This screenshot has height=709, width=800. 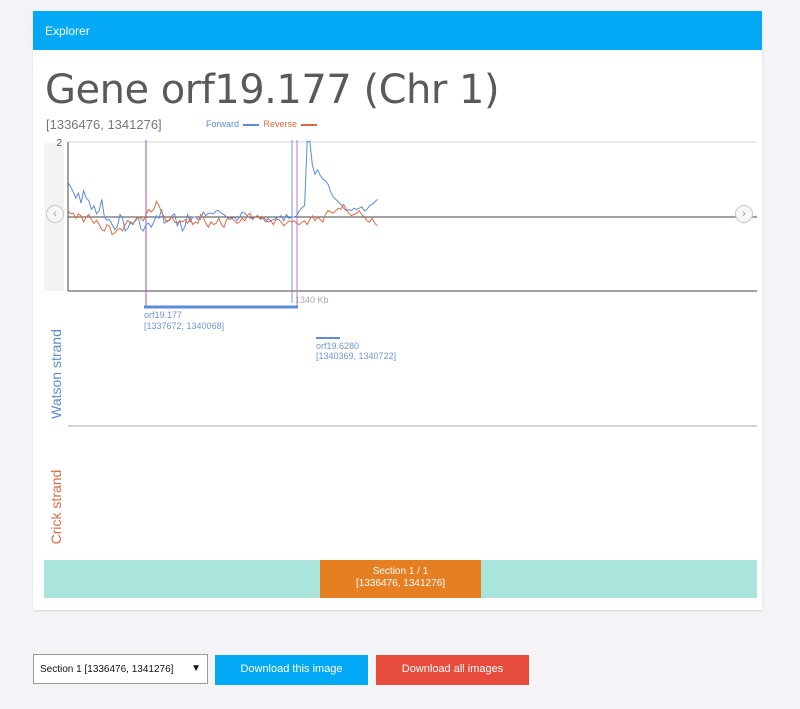 What do you see at coordinates (291, 670) in the screenshot?
I see `download-this-image-button: Download this image` at bounding box center [291, 670].